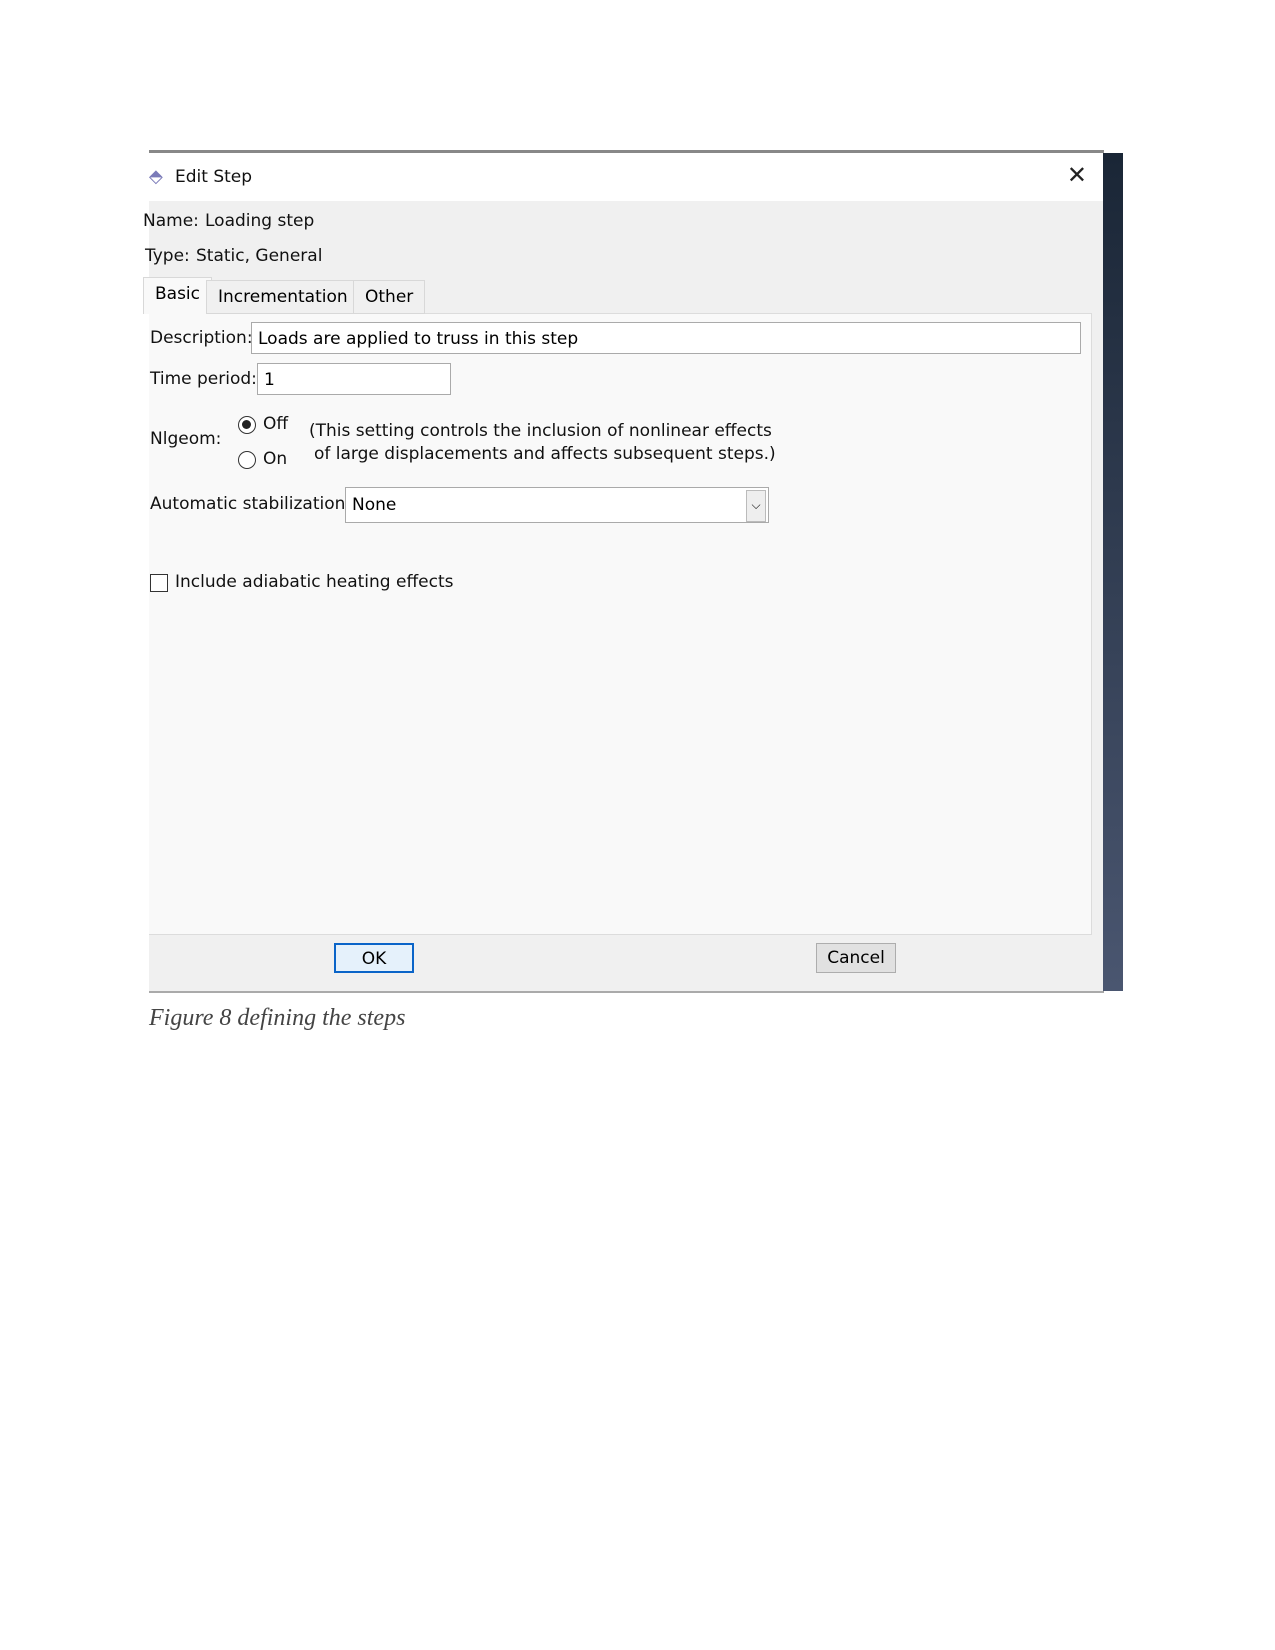 Image resolution: width=1275 pixels, height=1650 pixels. I want to click on nlgeom-on-label: On, so click(275, 459).